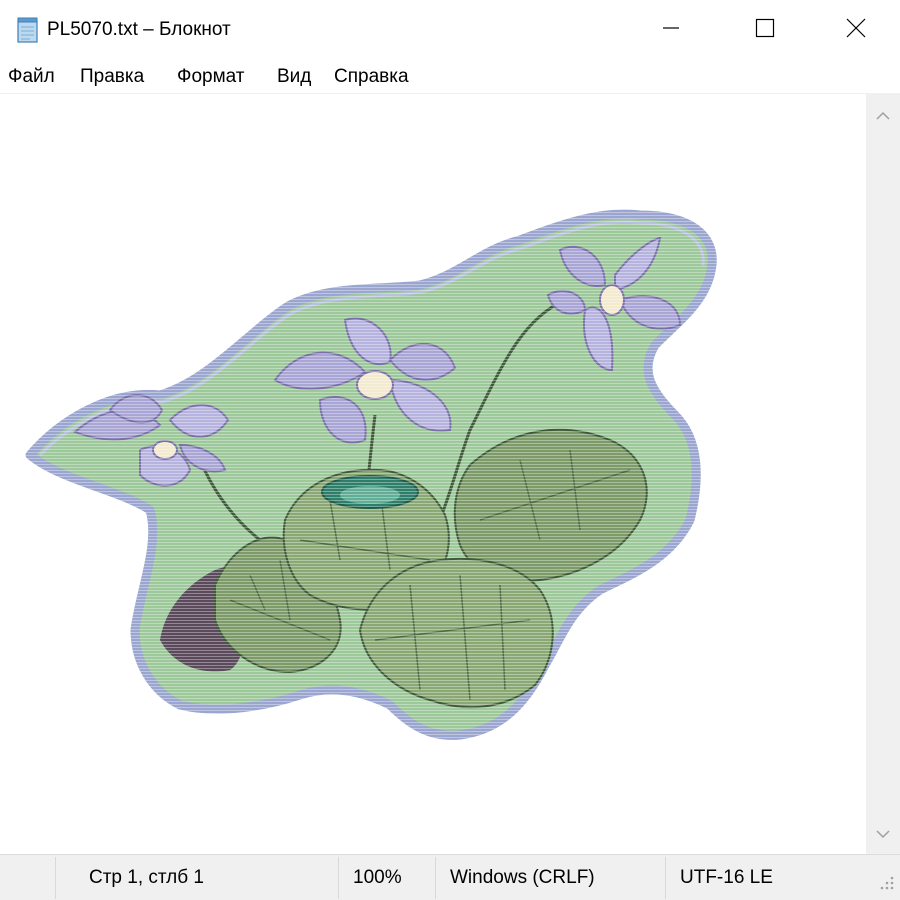  I want to click on chevron-down-icon, so click(883, 835).